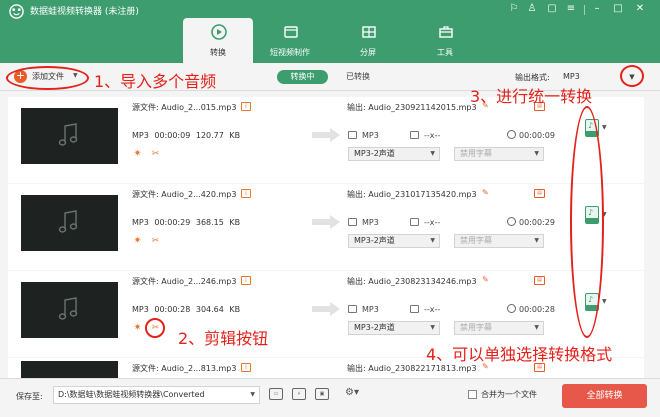  Describe the element at coordinates (186, 309) in the screenshot. I see `source-meta: MP3 00:00:28 304.64 KB` at that location.